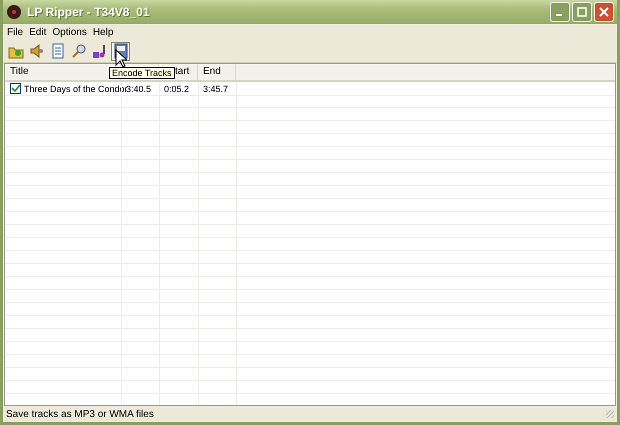 The width and height of the screenshot is (620, 425). I want to click on menu-item: Options, so click(69, 32).